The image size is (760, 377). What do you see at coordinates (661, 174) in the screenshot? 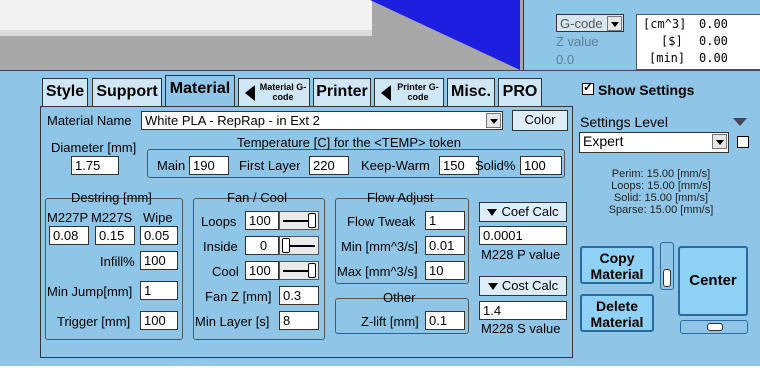
I see `speed-perim: Perim: 15.00 [mm/s]` at bounding box center [661, 174].